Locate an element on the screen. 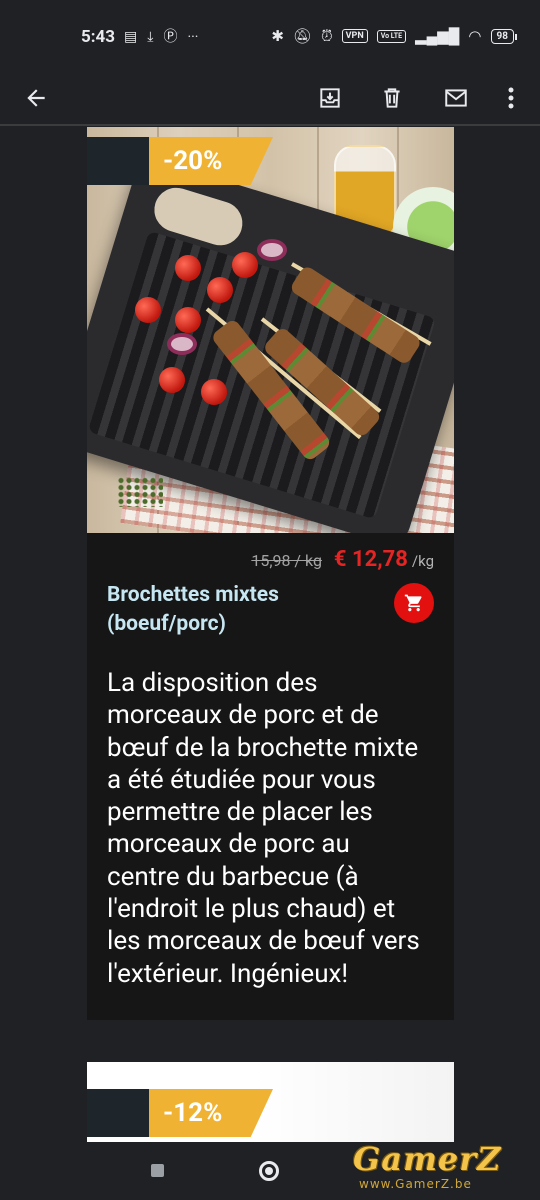 The image size is (540, 1200). herbs is located at coordinates (140, 492).